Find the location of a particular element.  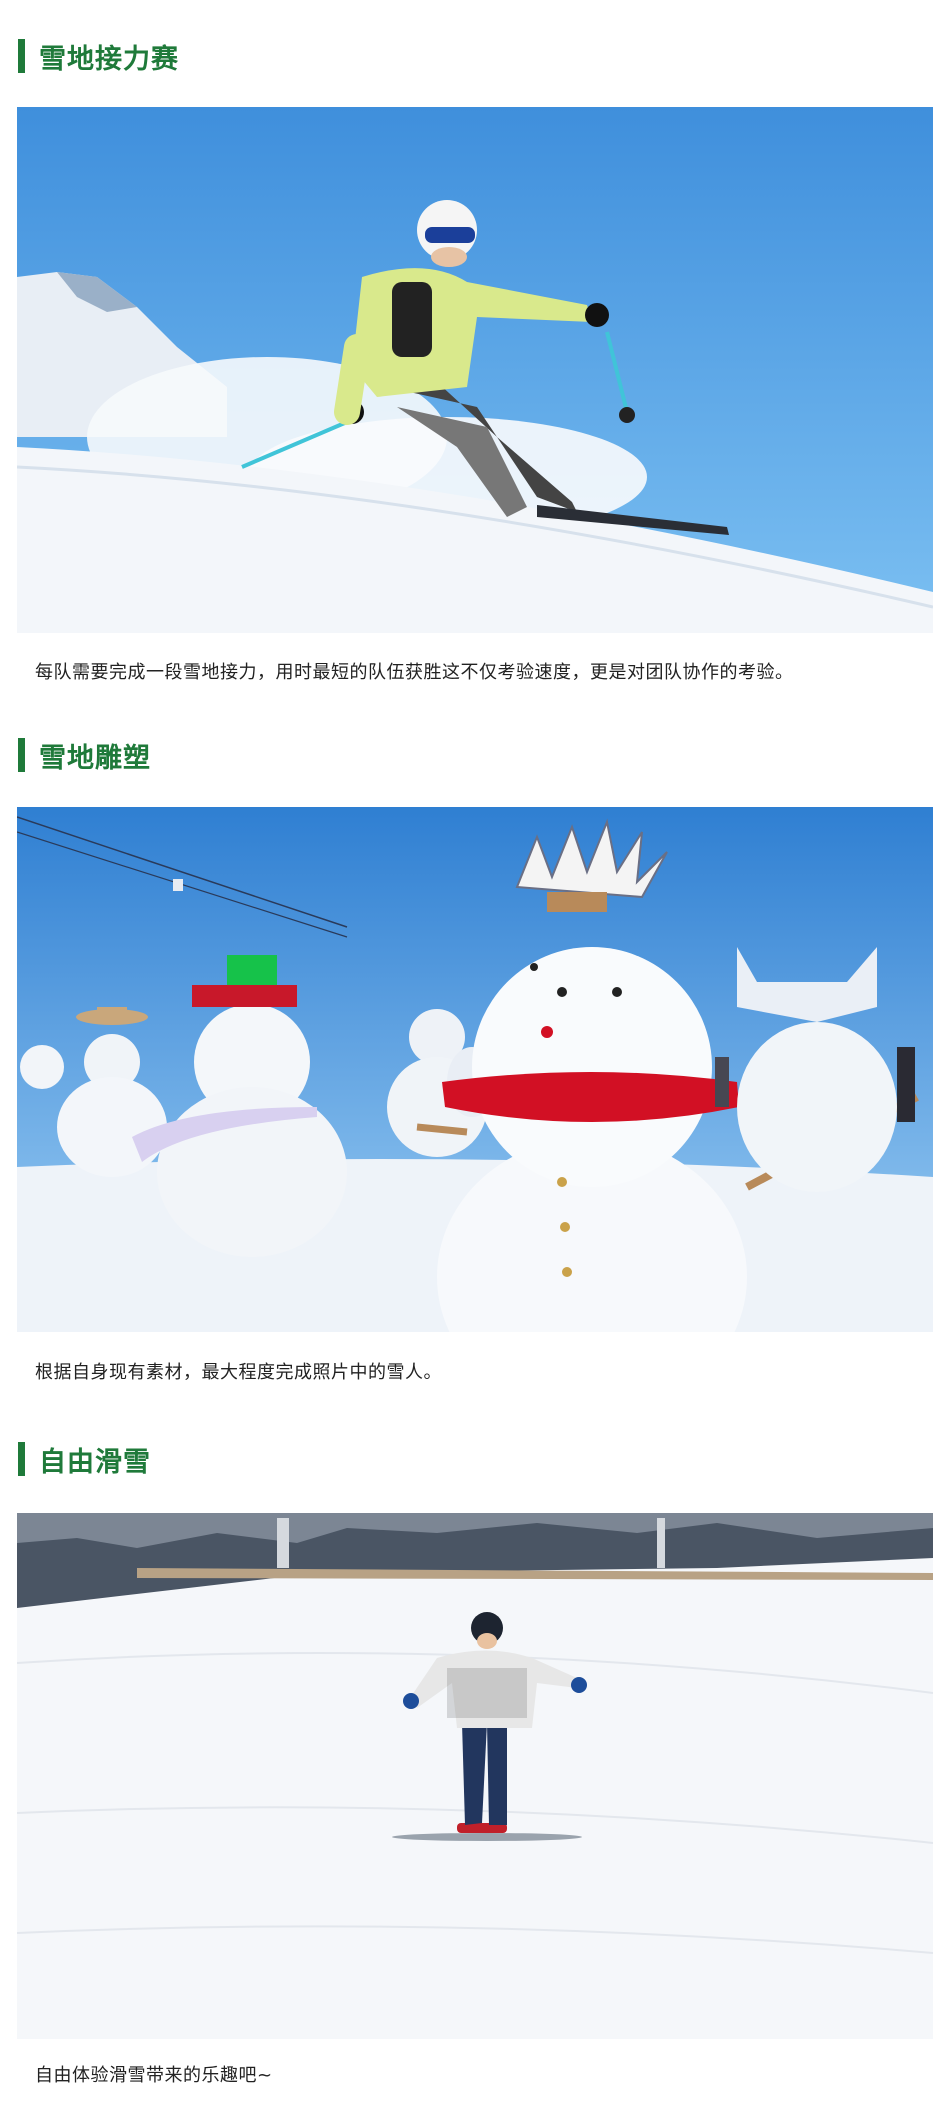

section-caption: 根据自身现有素材，最大程度完成照片中的雪人。 is located at coordinates (238, 1372).